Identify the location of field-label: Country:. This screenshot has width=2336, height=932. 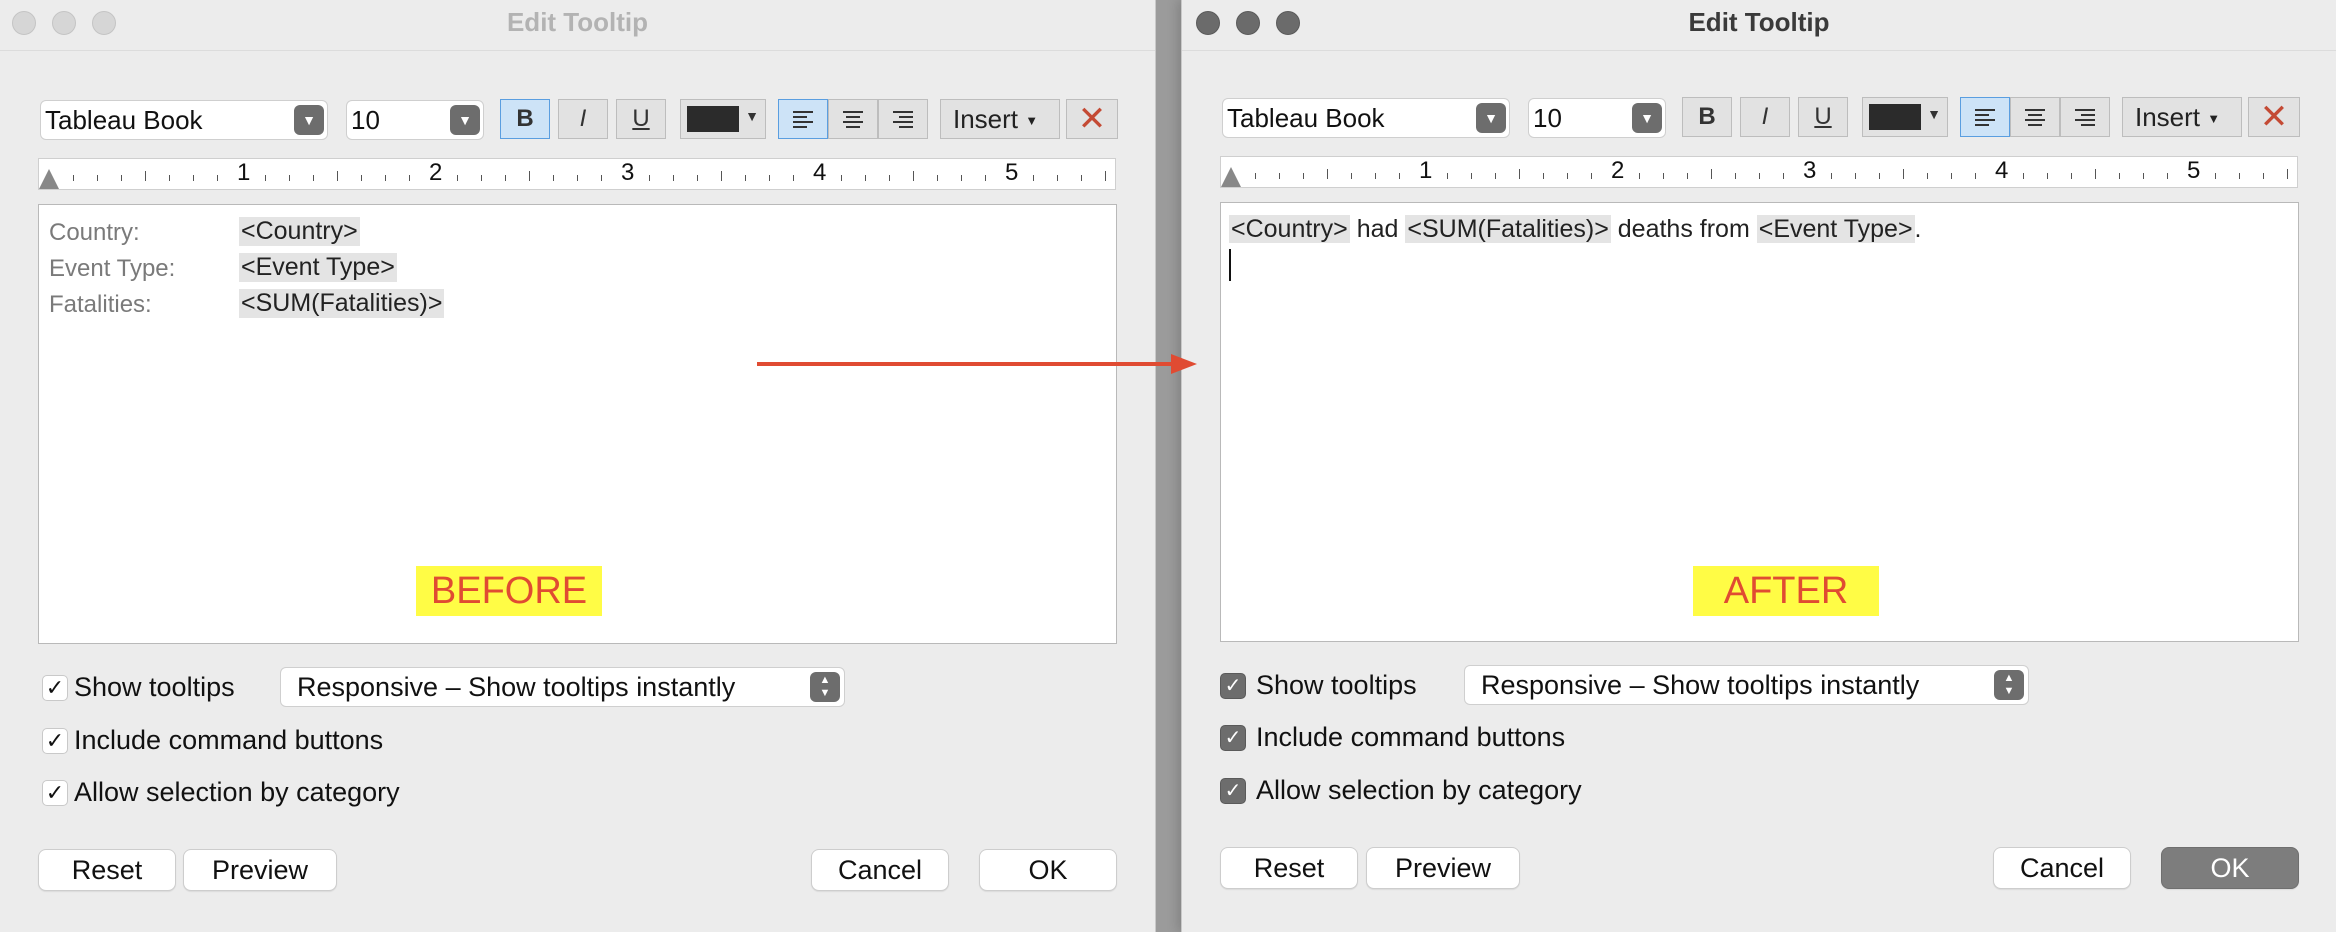
(94, 232).